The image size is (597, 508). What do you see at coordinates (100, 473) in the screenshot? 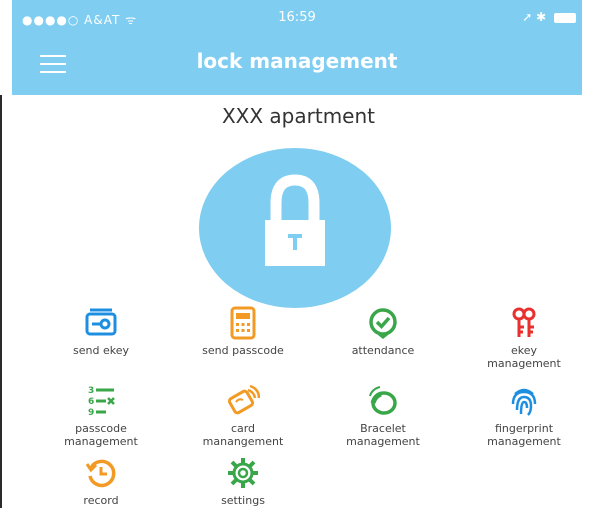
I see `history-clock-icon` at bounding box center [100, 473].